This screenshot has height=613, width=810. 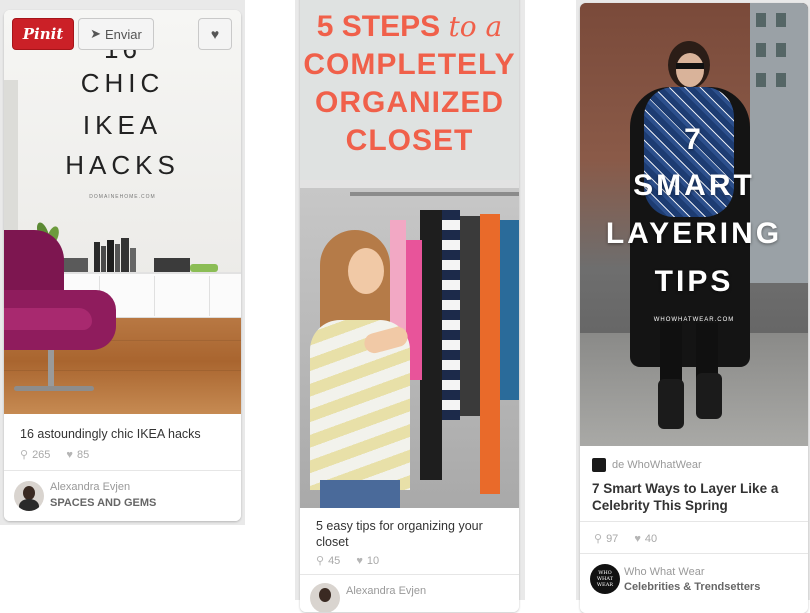 I want to click on image-title-line3: LAYERING, so click(x=694, y=233).